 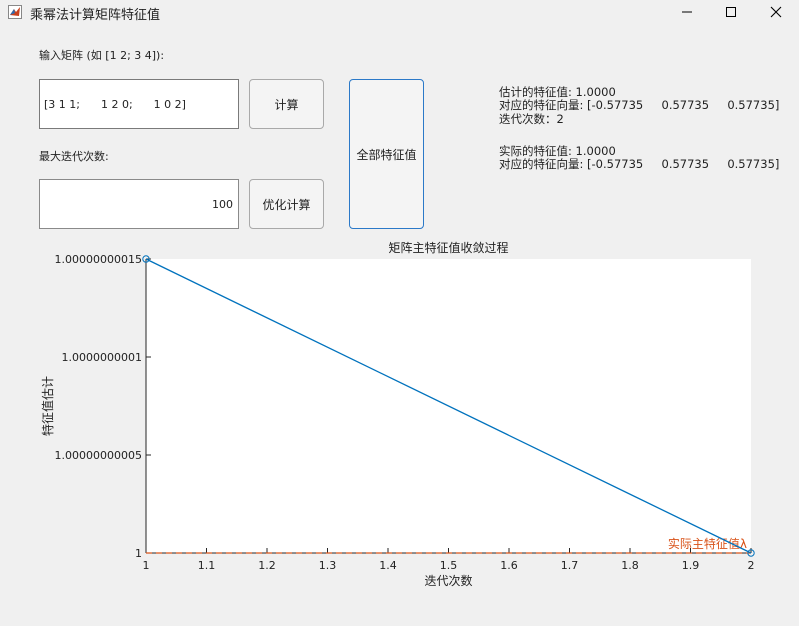 I want to click on x-tick-label: 1.4, so click(x=388, y=565).